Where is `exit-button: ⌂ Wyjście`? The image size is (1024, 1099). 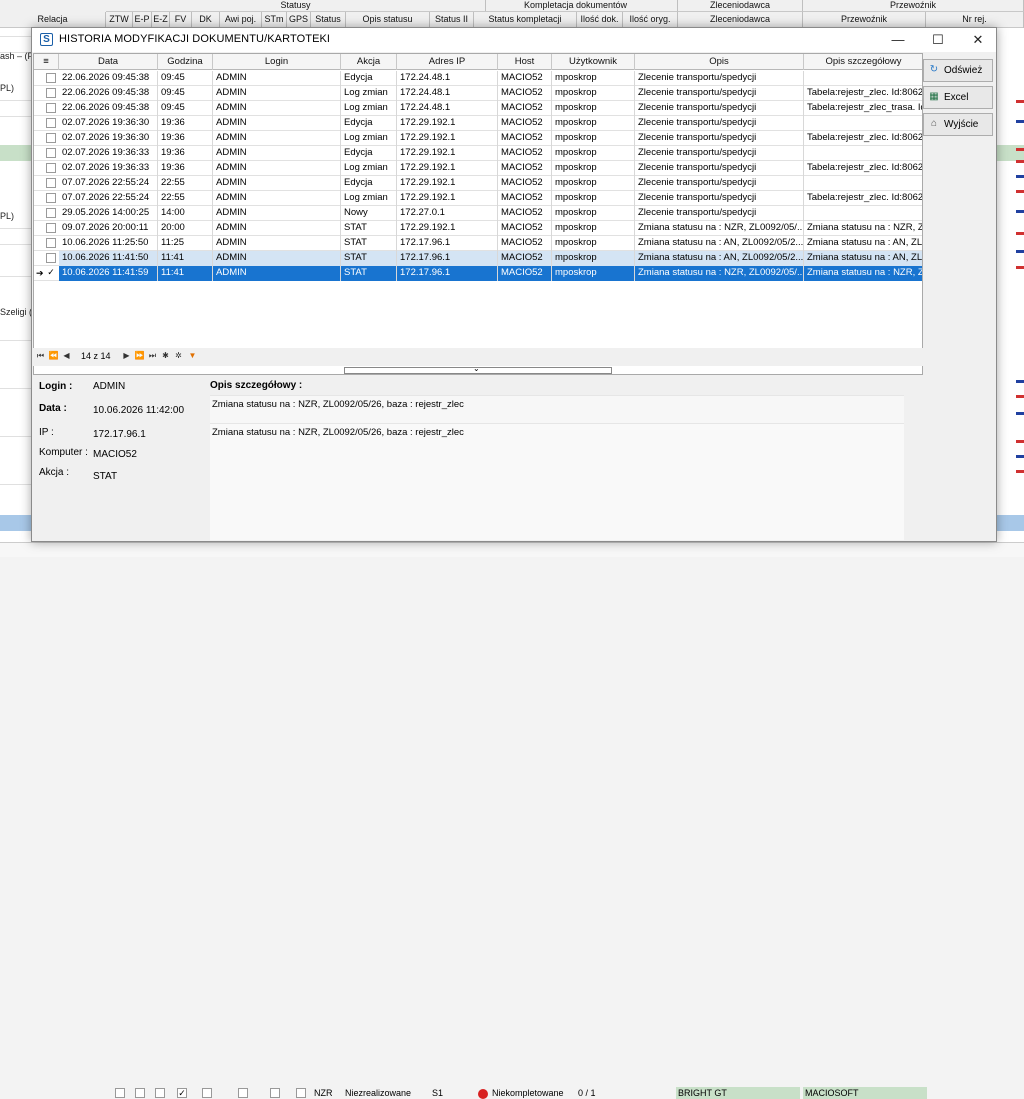 exit-button: ⌂ Wyjście is located at coordinates (958, 124).